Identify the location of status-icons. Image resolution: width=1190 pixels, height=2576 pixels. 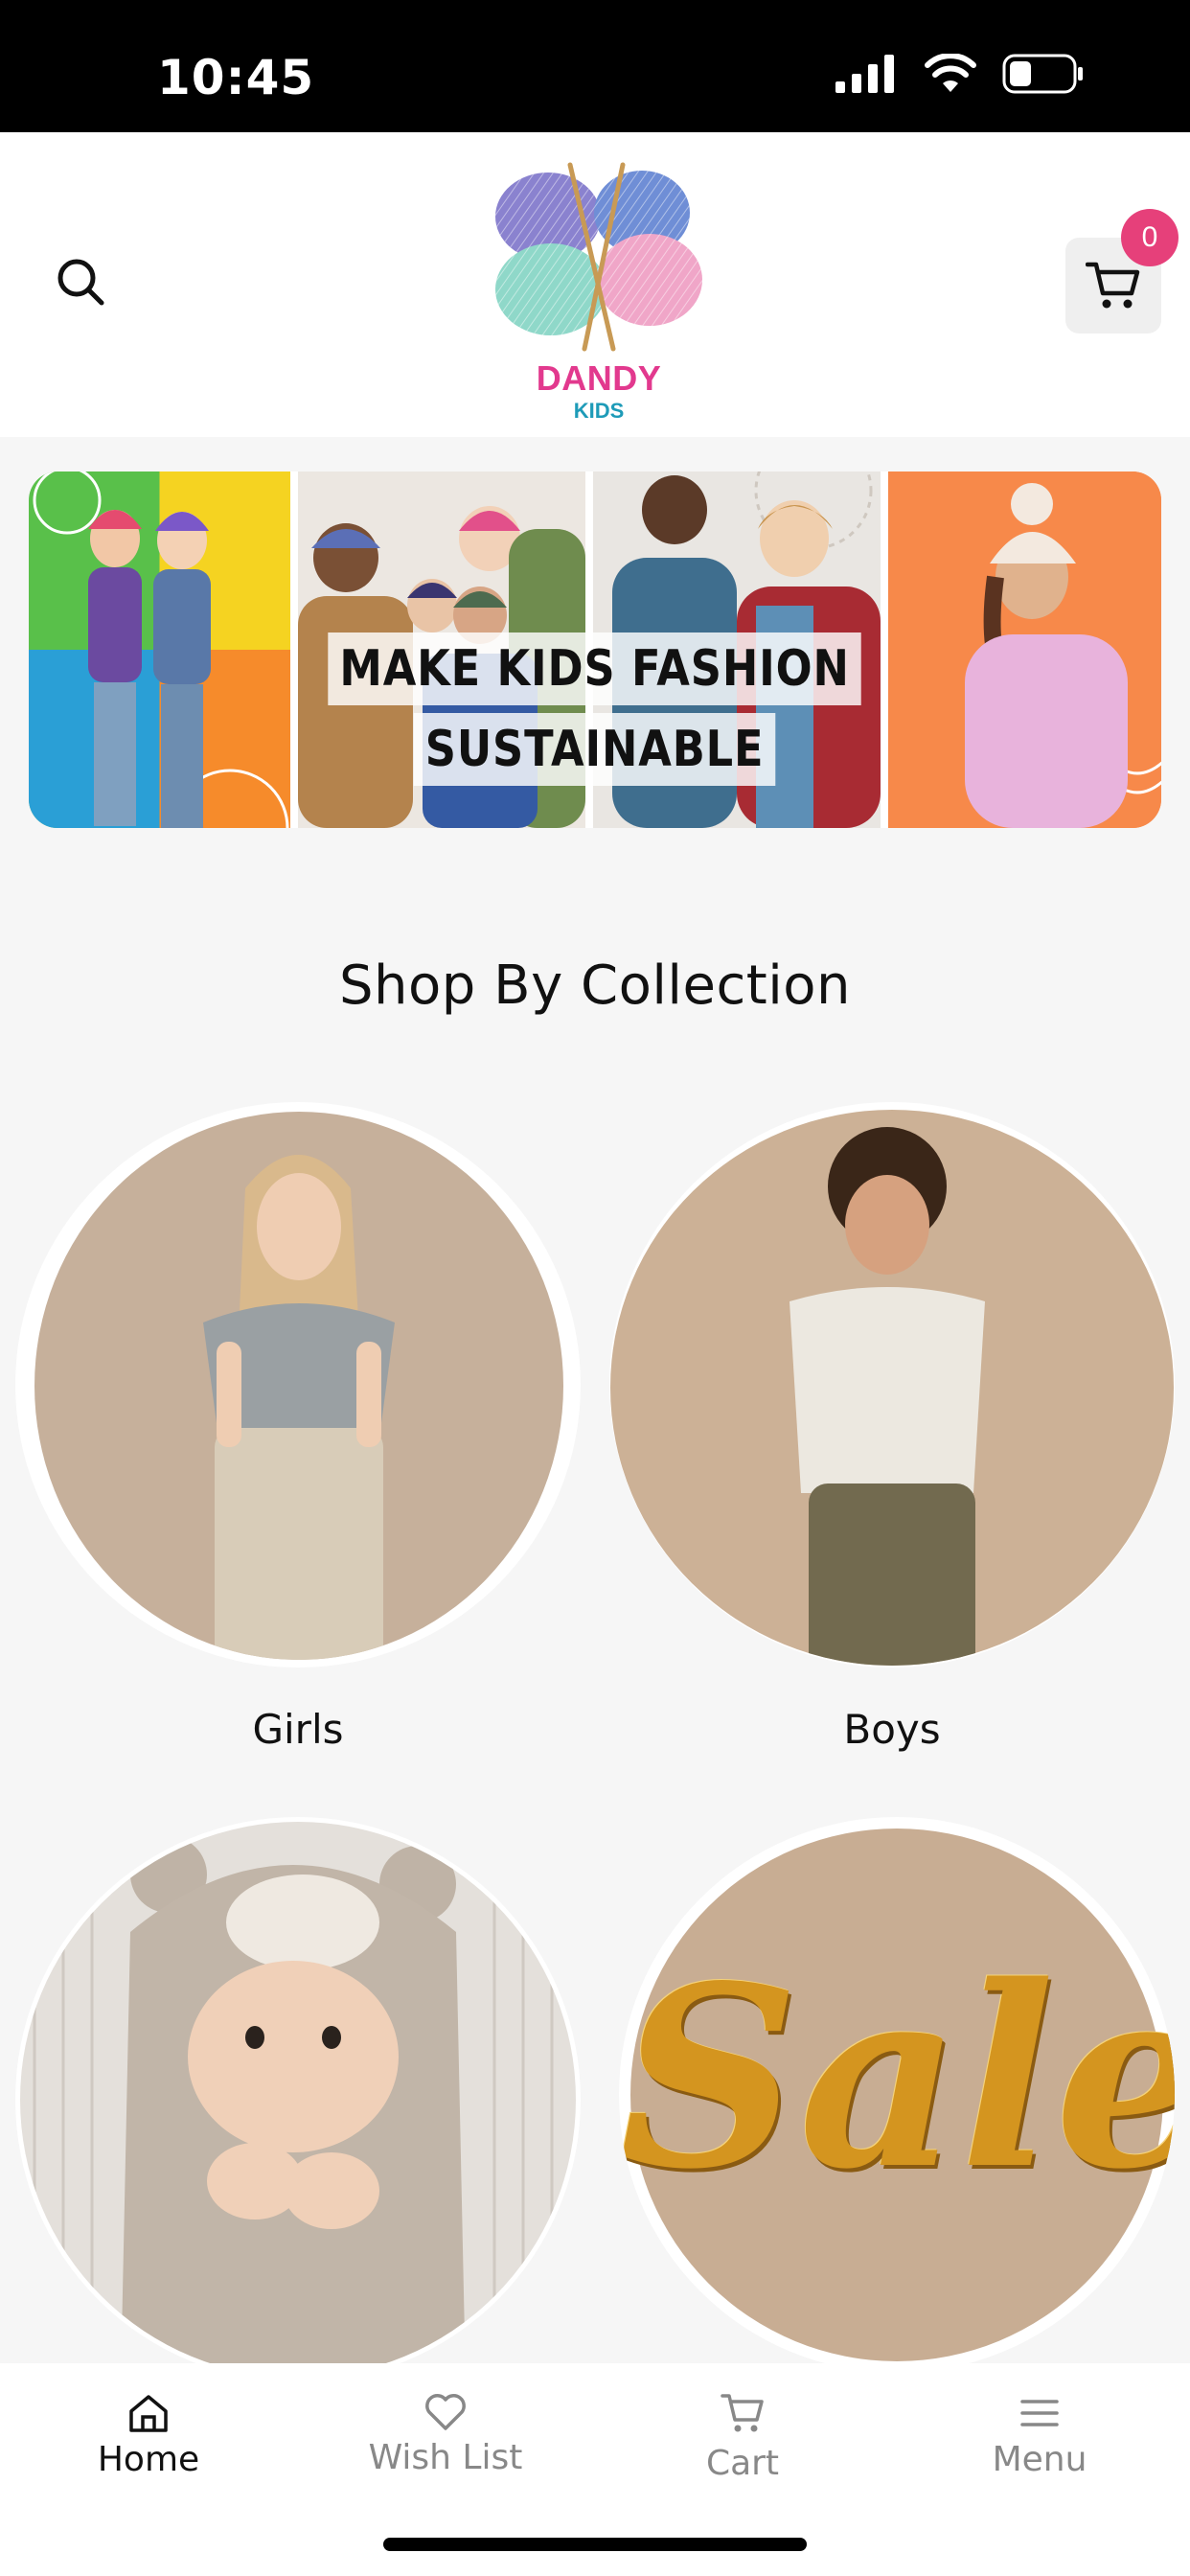
(960, 74).